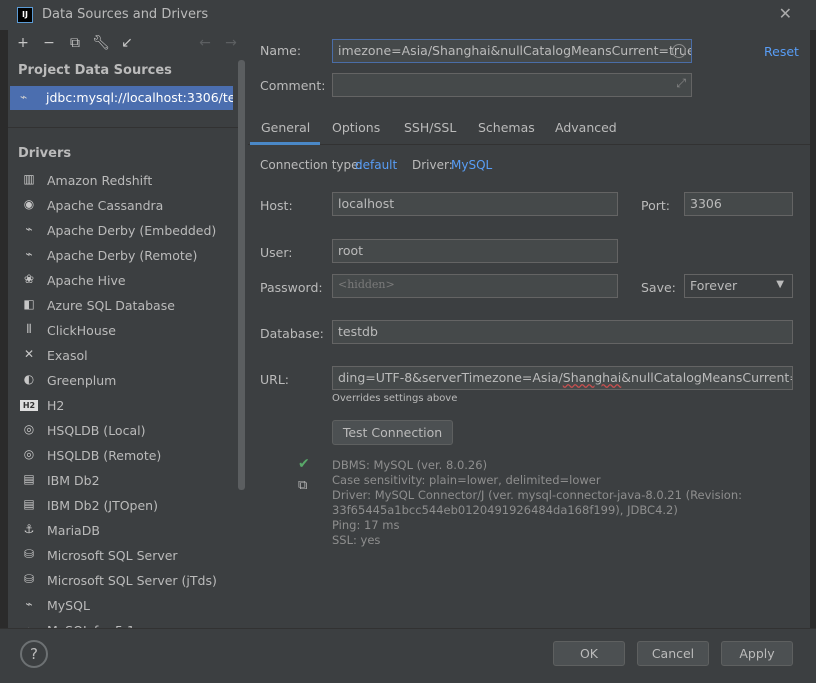 The width and height of the screenshot is (816, 683). I want to click on test-connection-button: Test Connection, so click(392, 432).